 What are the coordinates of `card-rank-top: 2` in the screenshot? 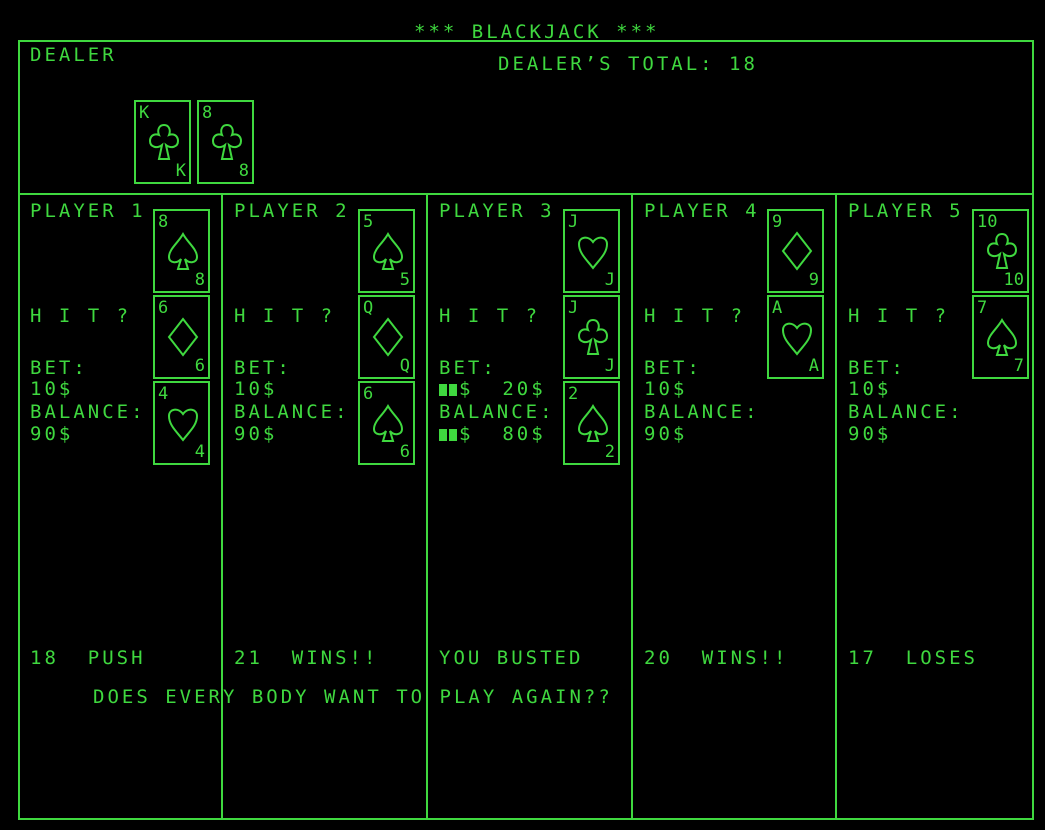 It's located at (573, 394).